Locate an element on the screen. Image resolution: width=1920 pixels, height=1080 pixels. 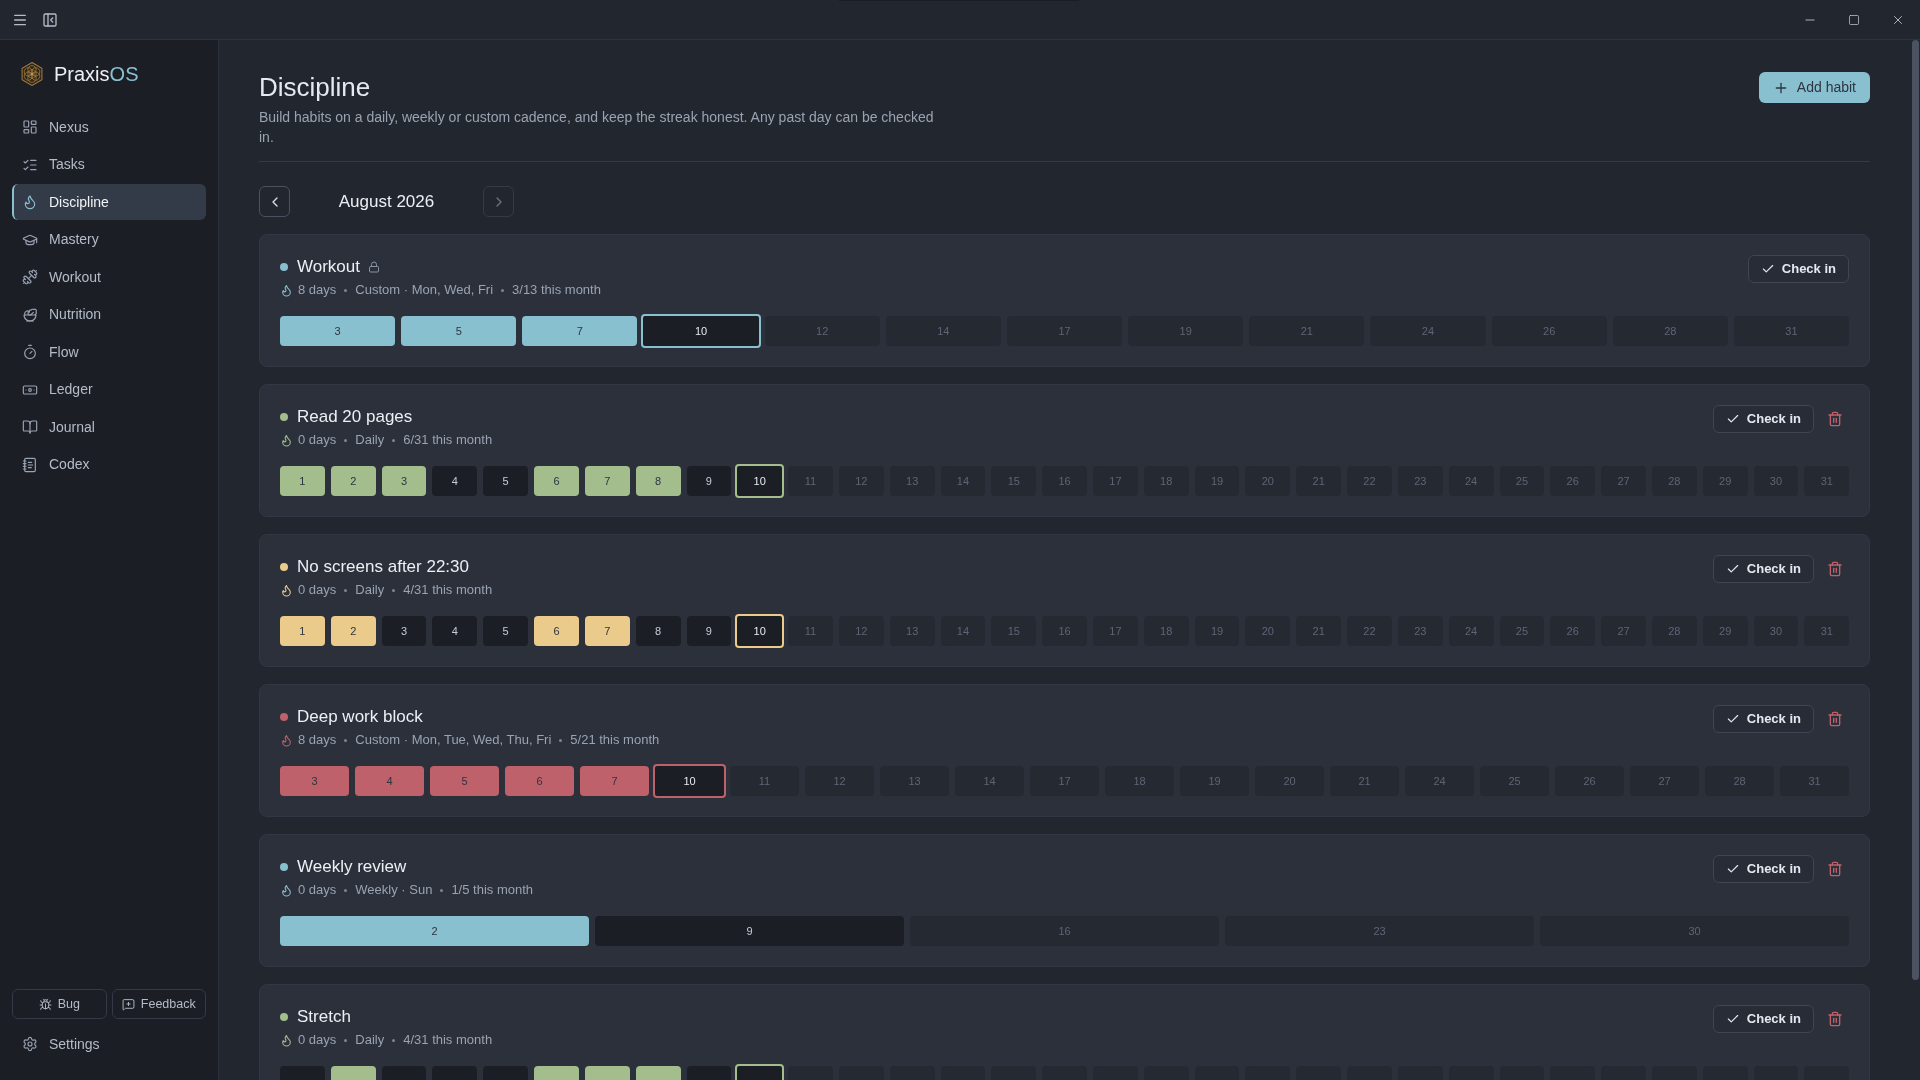
nav-item: Nexus is located at coordinates (109, 127).